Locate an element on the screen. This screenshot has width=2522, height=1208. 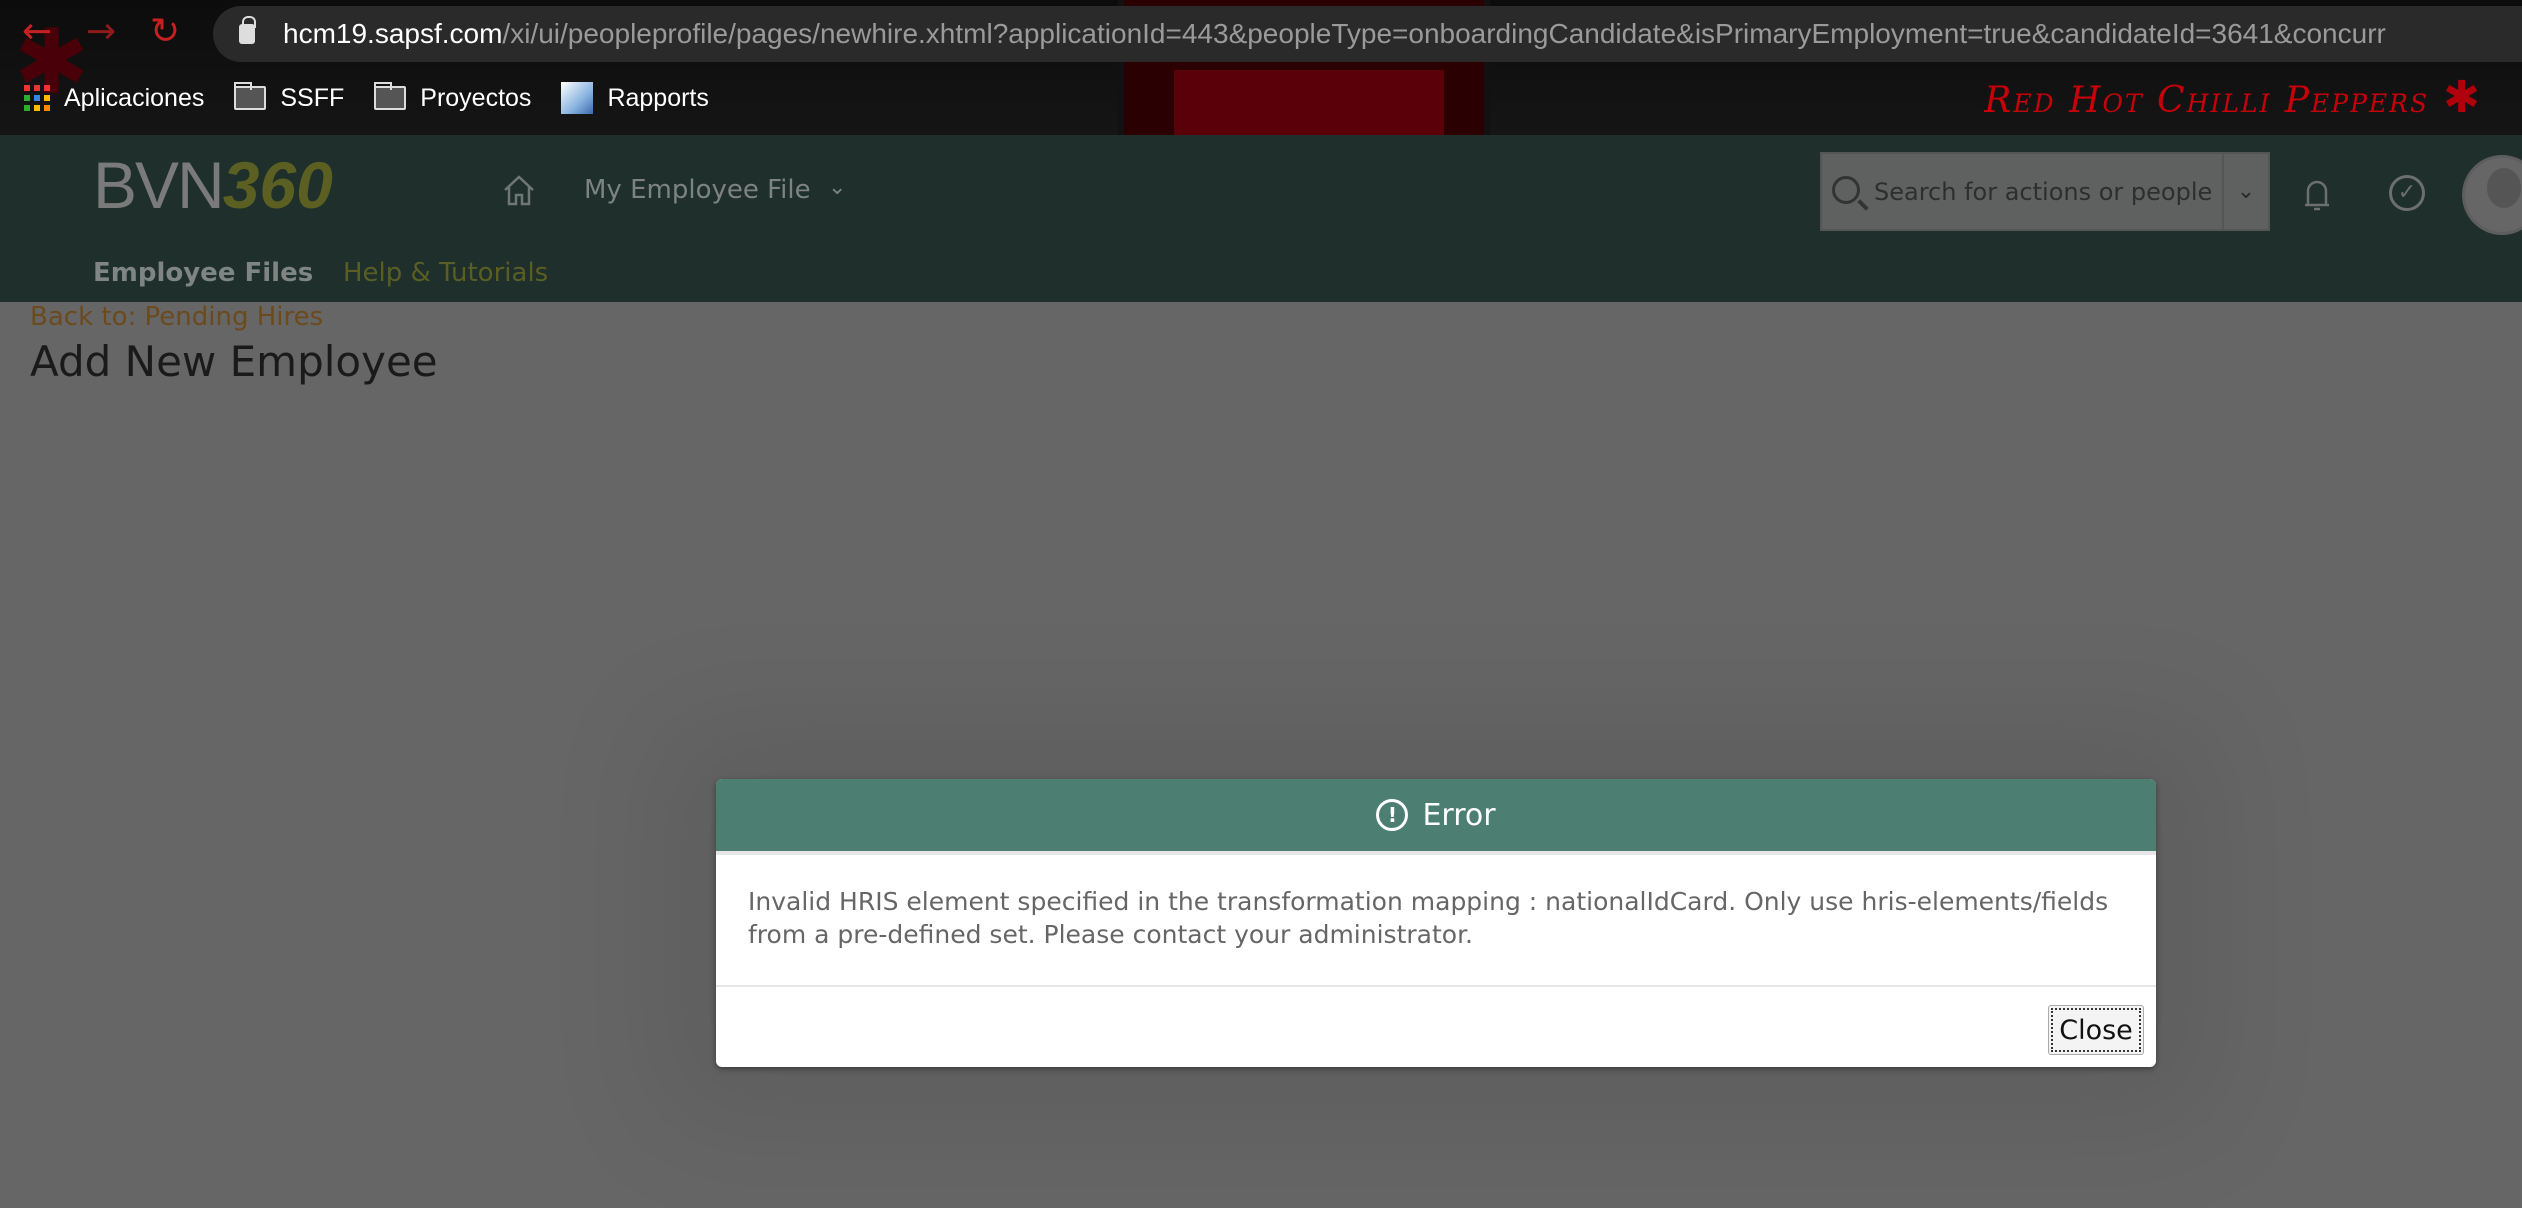
bookmark-label: SSFF is located at coordinates (312, 97).